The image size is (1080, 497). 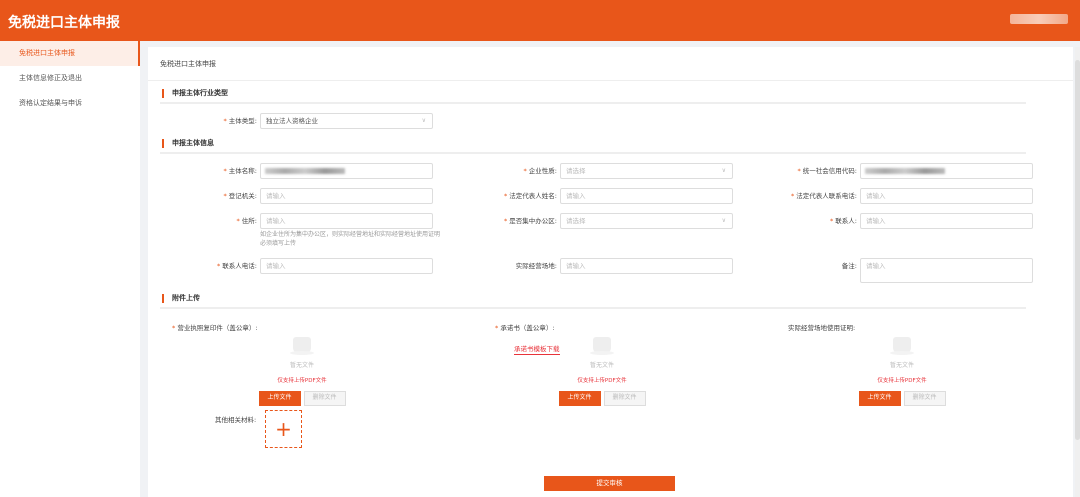 I want to click on user-info-blurred, so click(x=1039, y=19).